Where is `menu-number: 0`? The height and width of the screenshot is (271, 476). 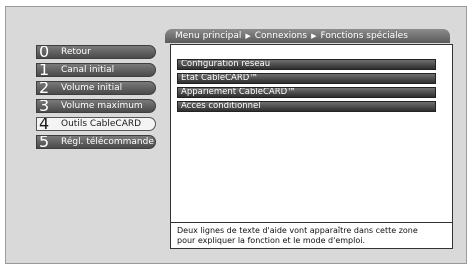 menu-number: 0 is located at coordinates (44, 52).